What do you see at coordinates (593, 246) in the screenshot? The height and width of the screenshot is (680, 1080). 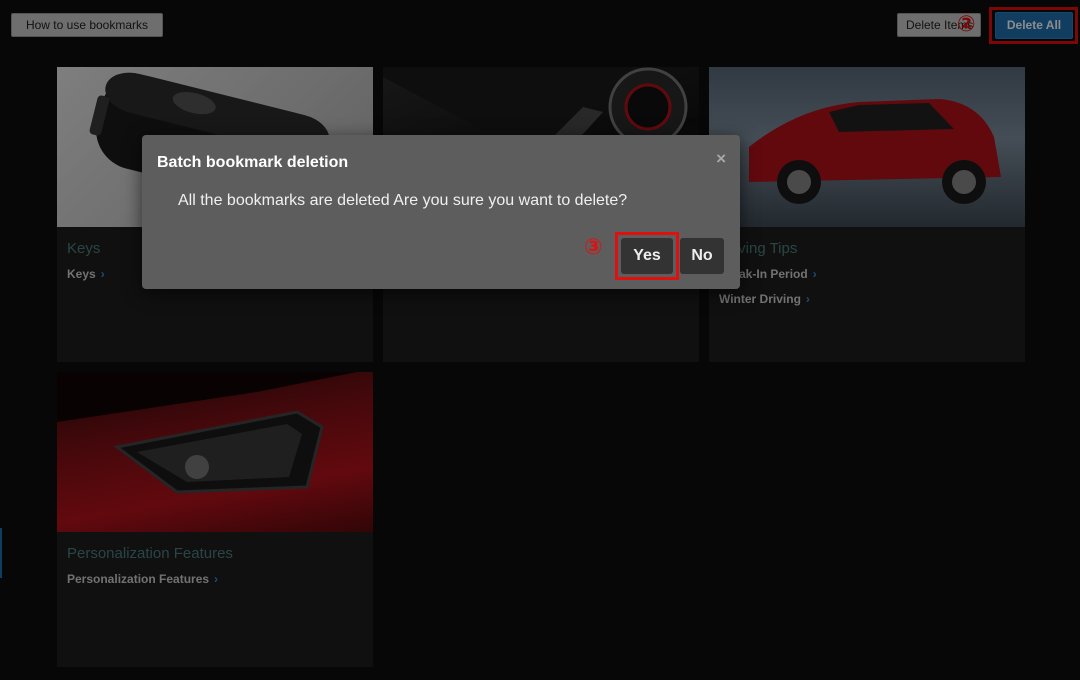 I see `step-3-marker: ③` at bounding box center [593, 246].